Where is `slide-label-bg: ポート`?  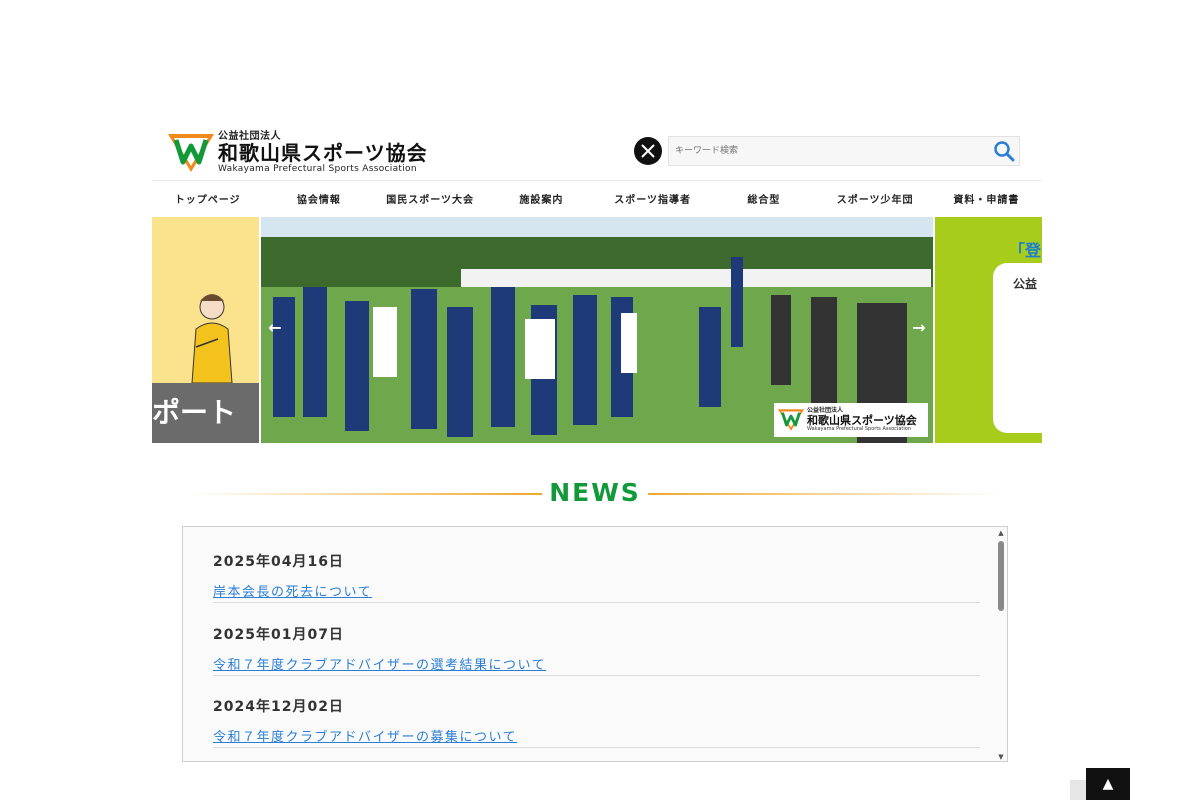 slide-label-bg: ポート is located at coordinates (205, 413).